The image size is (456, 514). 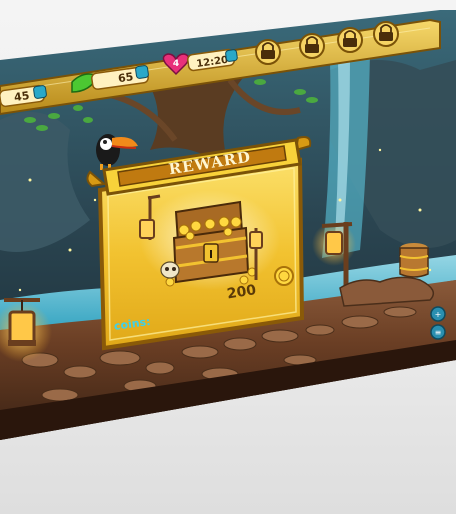 I want to click on side-button-bottom: ≡, so click(x=438, y=332).